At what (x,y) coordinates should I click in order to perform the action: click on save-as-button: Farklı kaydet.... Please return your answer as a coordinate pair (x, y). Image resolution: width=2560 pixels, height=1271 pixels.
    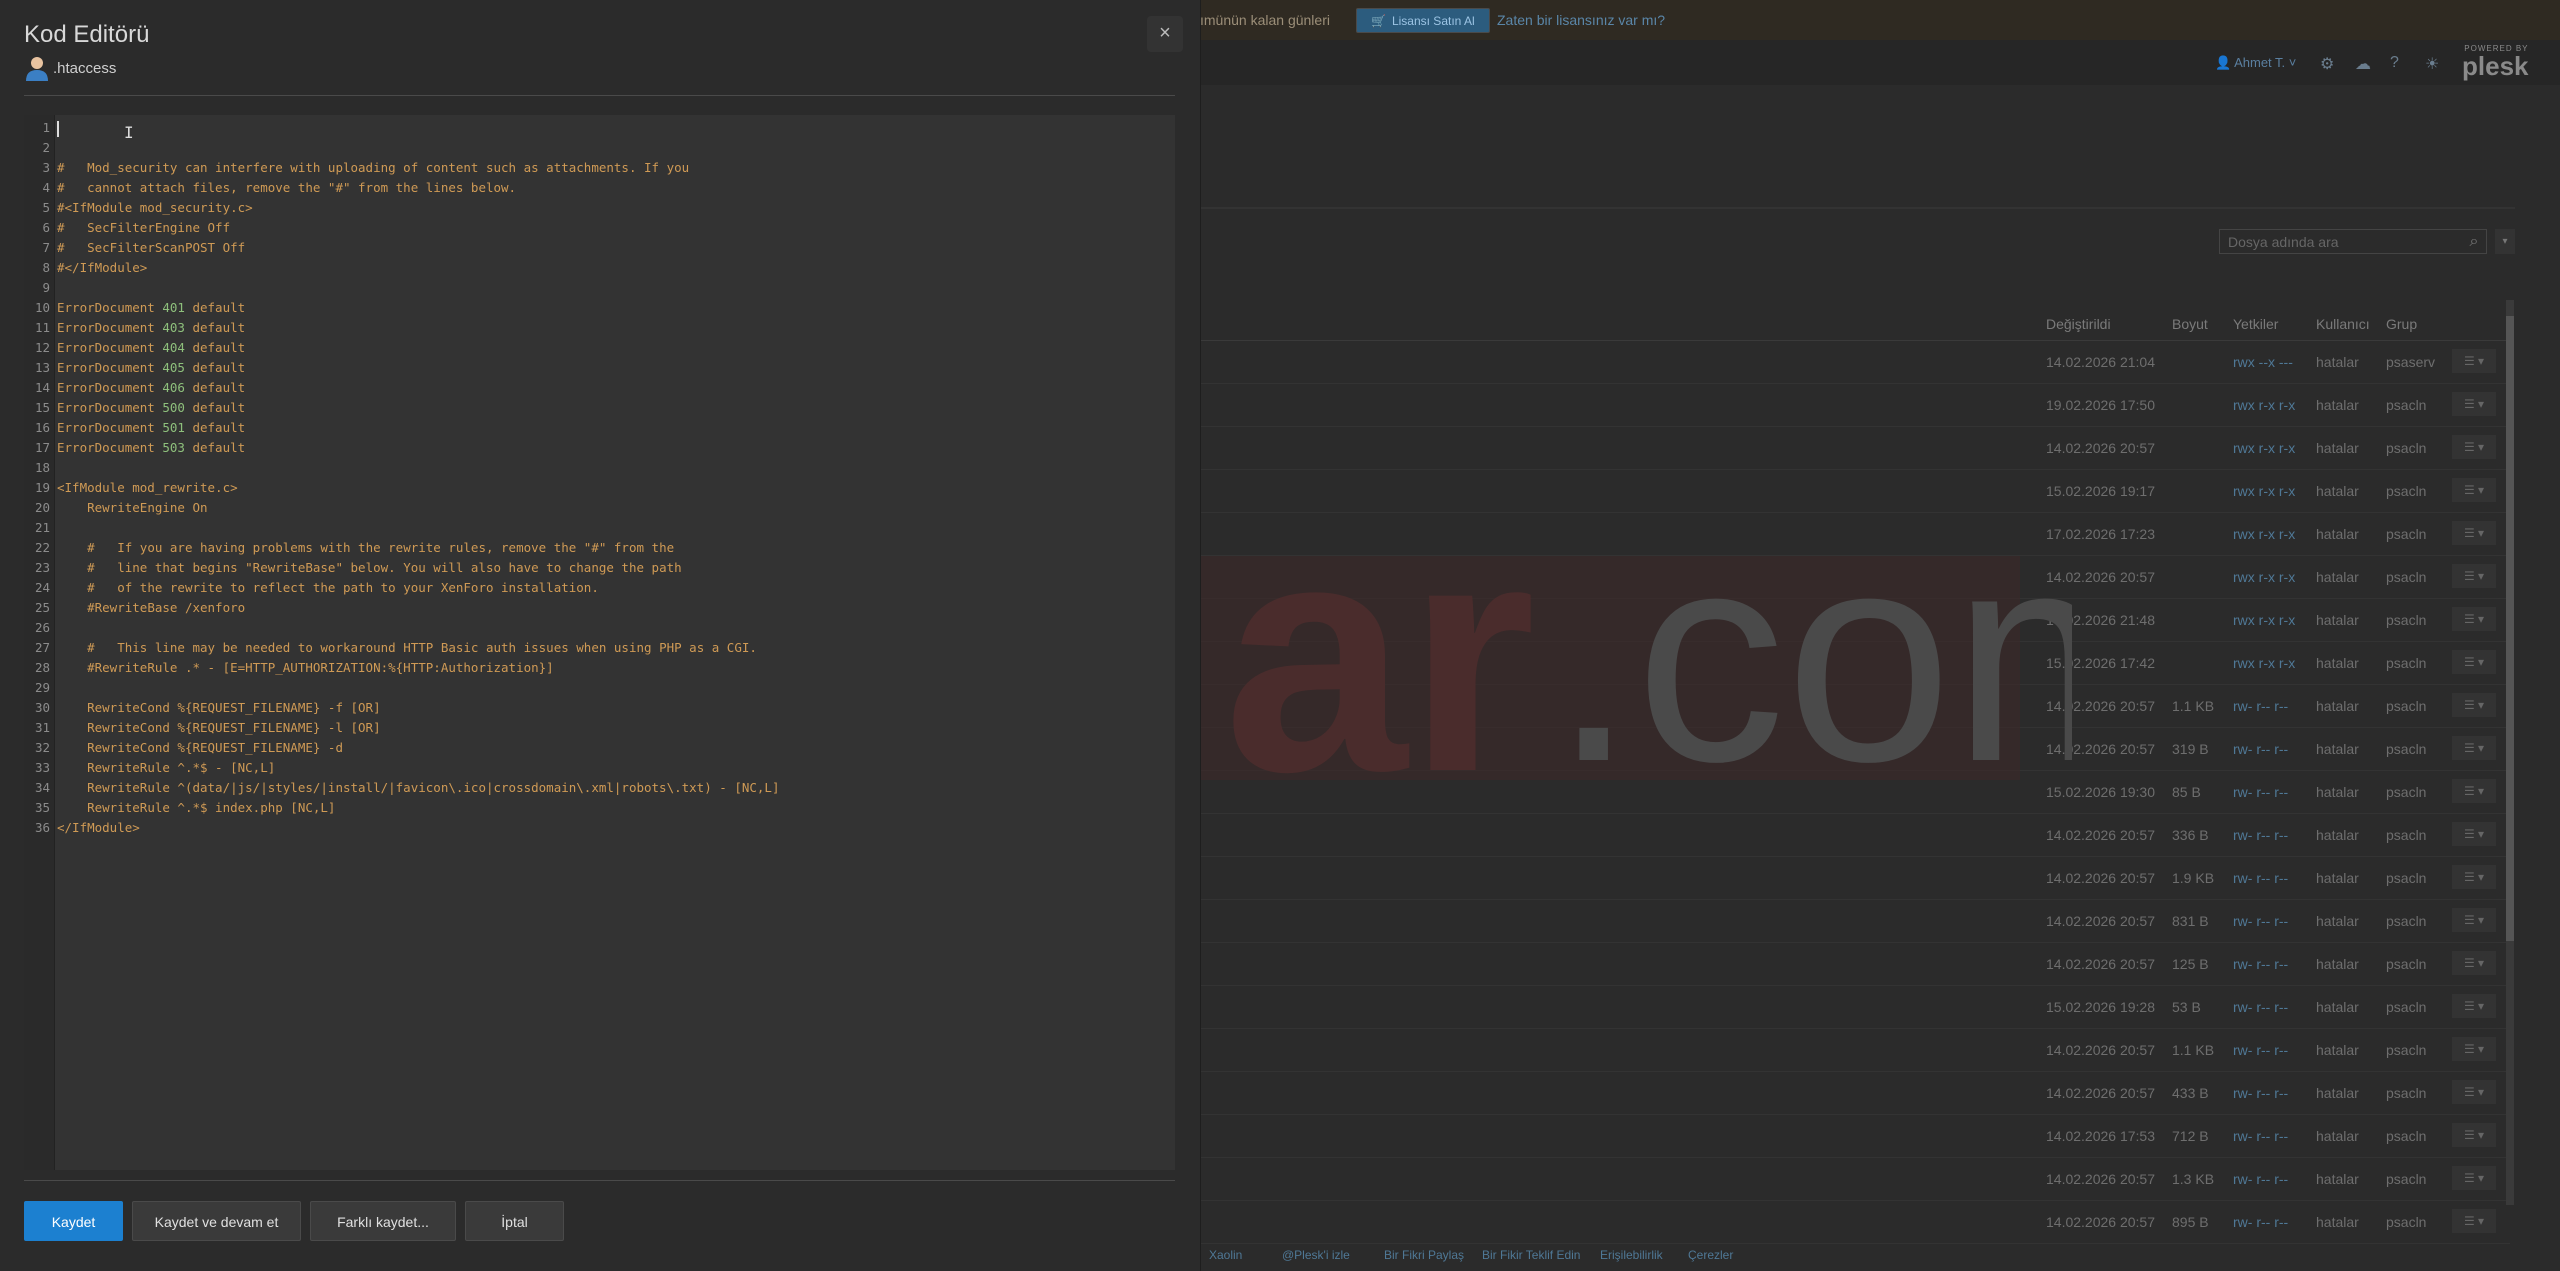
    Looking at the image, I should click on (383, 1221).